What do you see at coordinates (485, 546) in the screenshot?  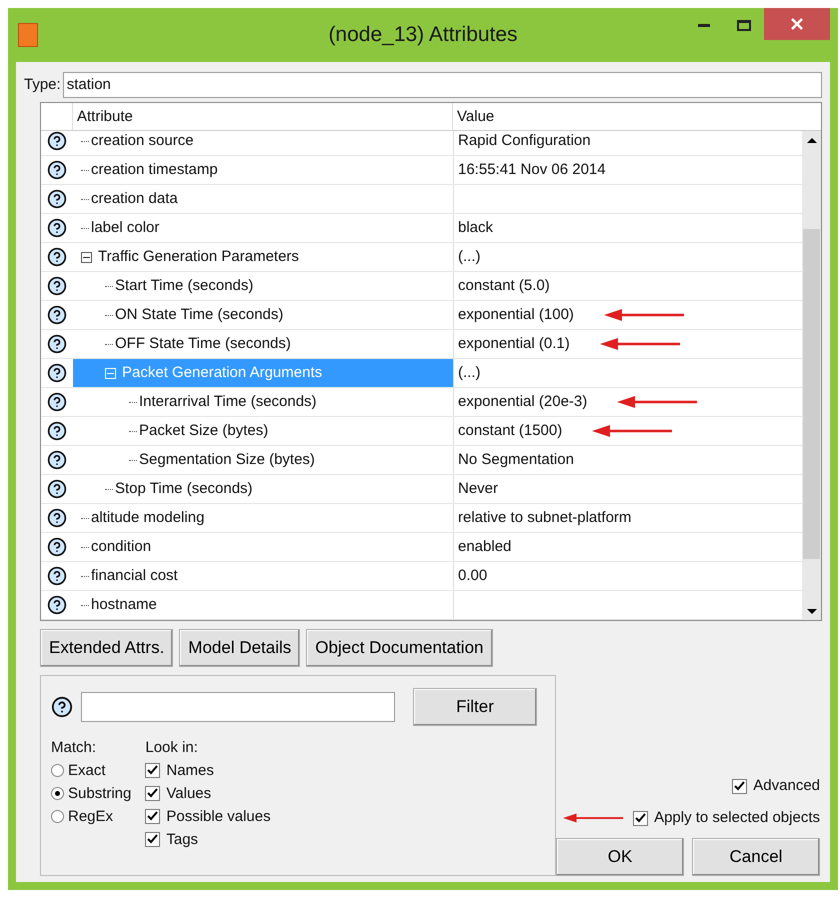 I see `value-cell-text: enabled` at bounding box center [485, 546].